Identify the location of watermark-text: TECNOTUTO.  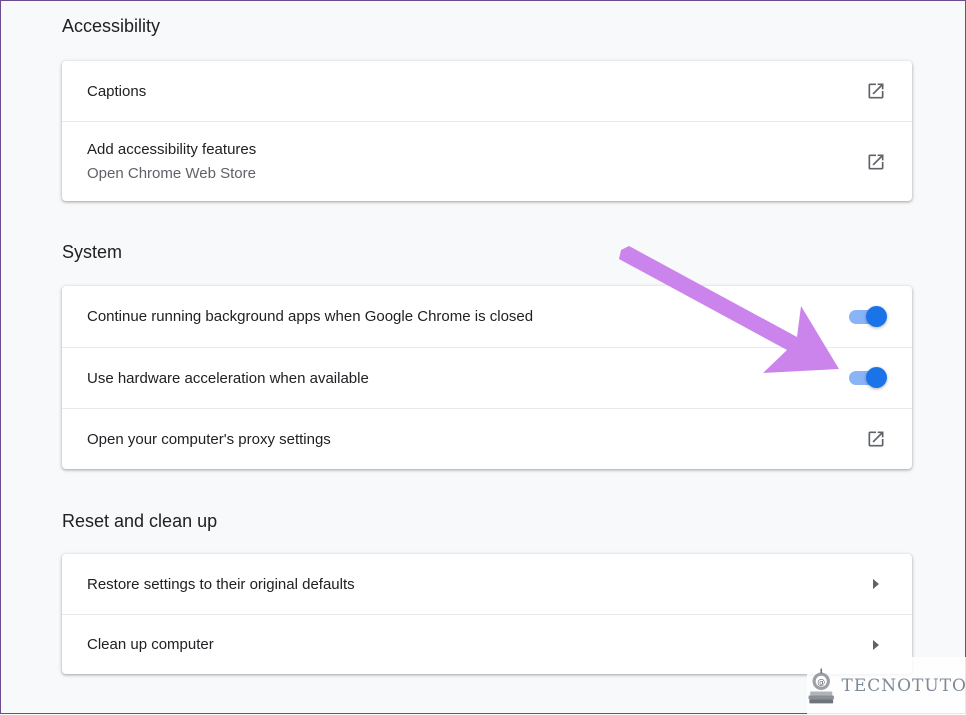
(903, 686).